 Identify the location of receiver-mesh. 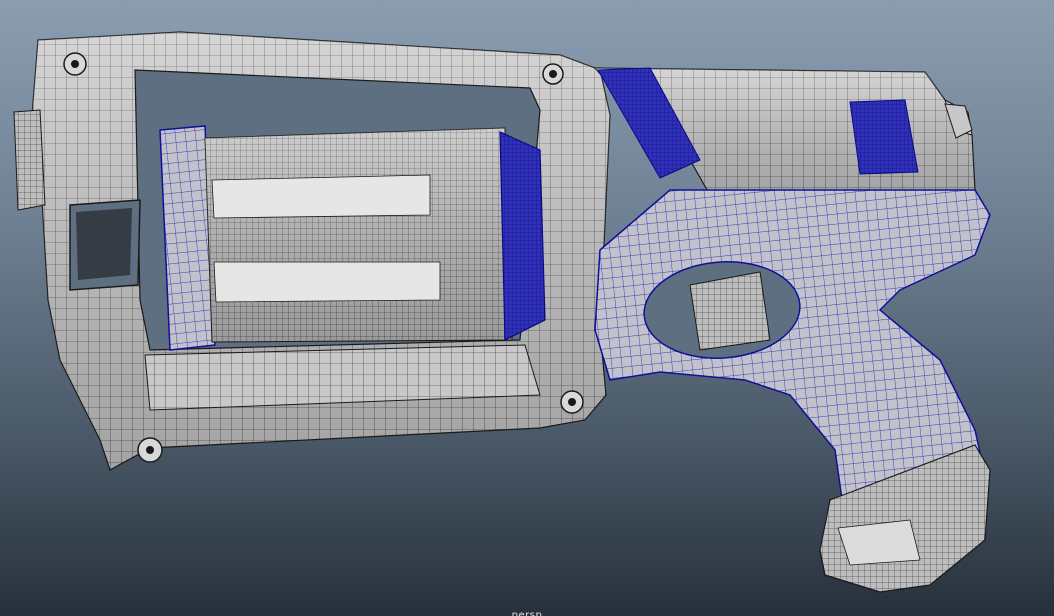
(784, 131).